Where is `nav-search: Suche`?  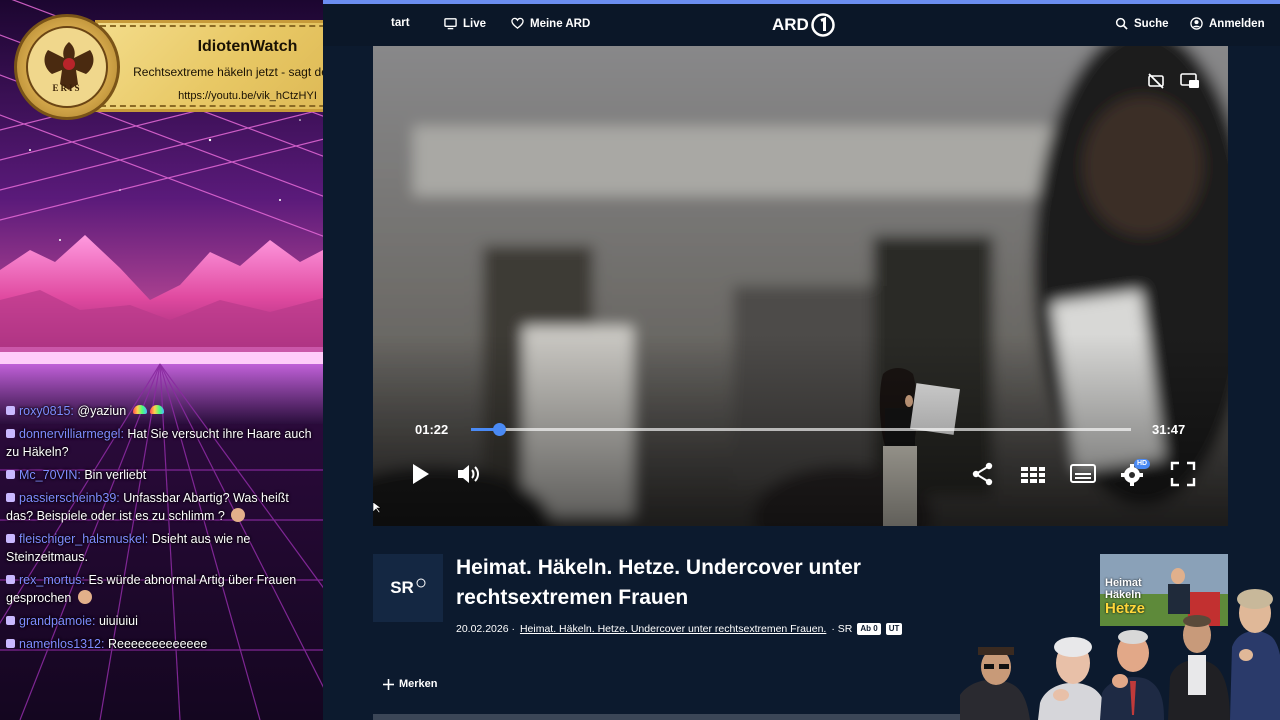
nav-search: Suche is located at coordinates (1142, 23).